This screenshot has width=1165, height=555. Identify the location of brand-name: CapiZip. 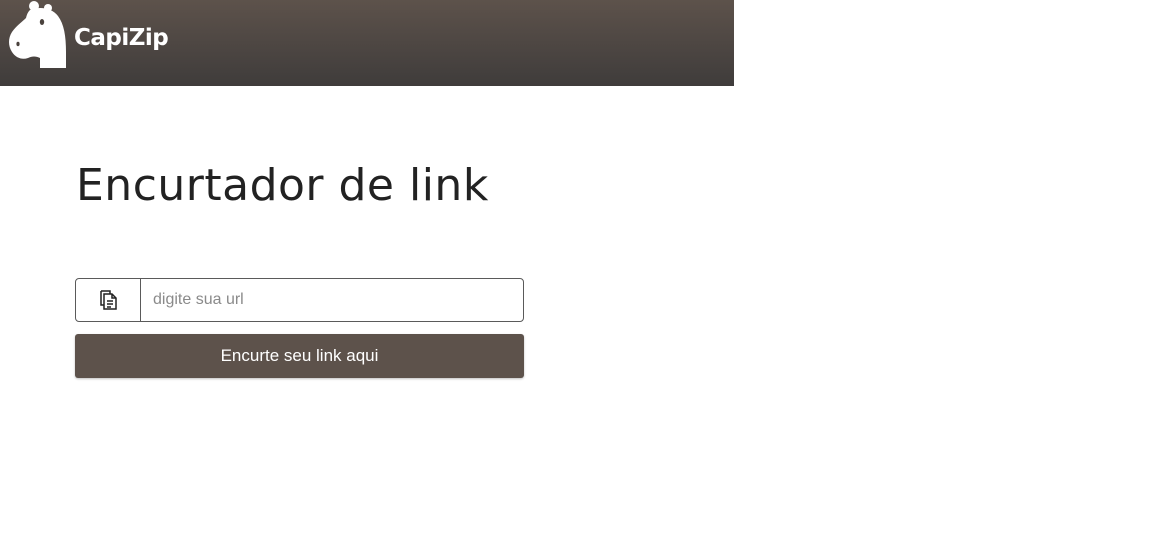
(121, 38).